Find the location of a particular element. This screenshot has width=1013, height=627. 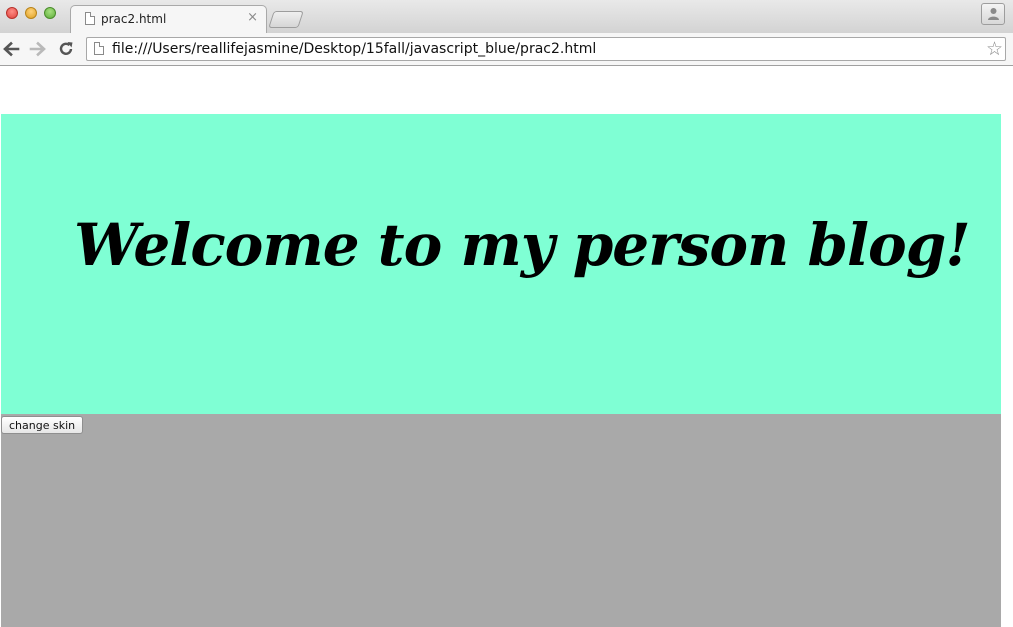

profile-button is located at coordinates (993, 14).